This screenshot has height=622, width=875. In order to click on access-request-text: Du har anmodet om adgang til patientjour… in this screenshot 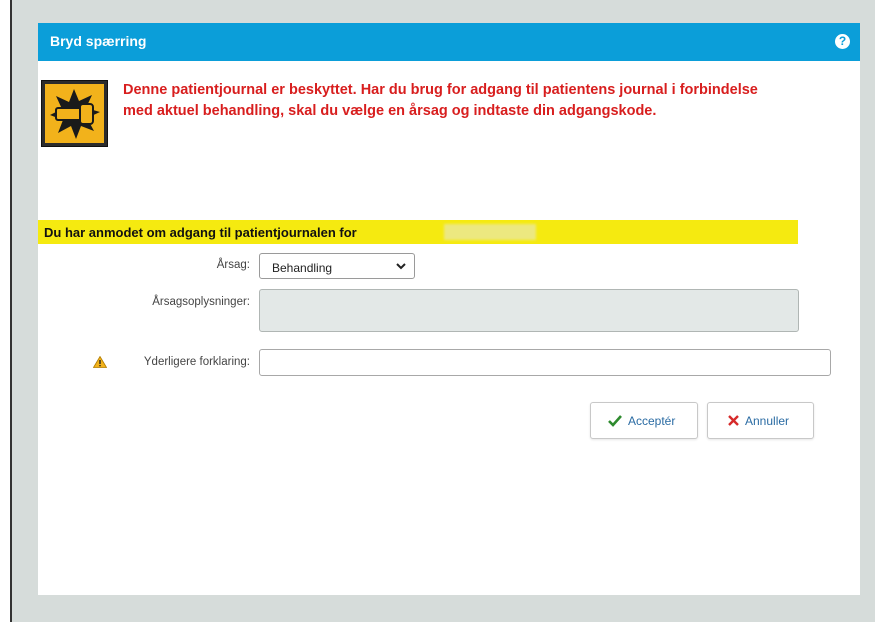, I will do `click(200, 232)`.